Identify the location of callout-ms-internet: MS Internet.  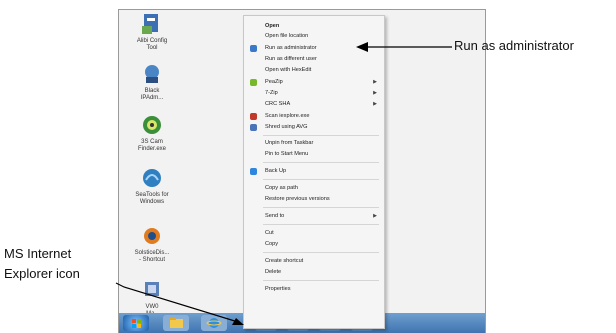
(38, 253).